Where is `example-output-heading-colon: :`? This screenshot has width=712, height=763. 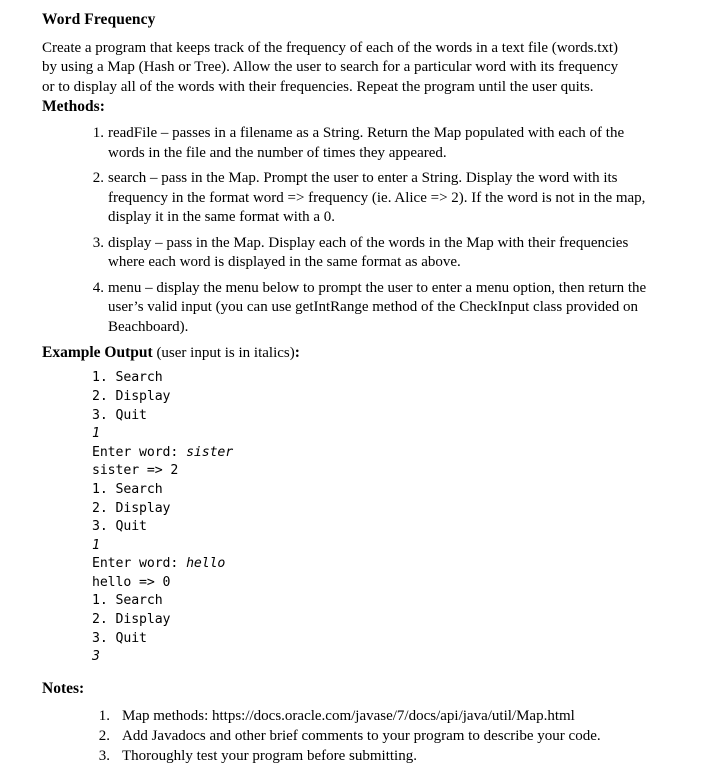
example-output-heading-colon: : is located at coordinates (297, 353).